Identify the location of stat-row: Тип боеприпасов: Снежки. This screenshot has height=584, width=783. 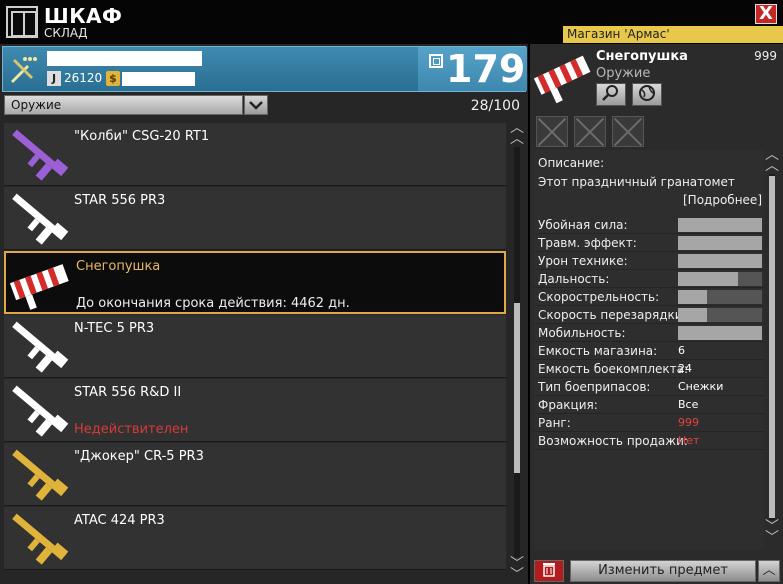
(649, 387).